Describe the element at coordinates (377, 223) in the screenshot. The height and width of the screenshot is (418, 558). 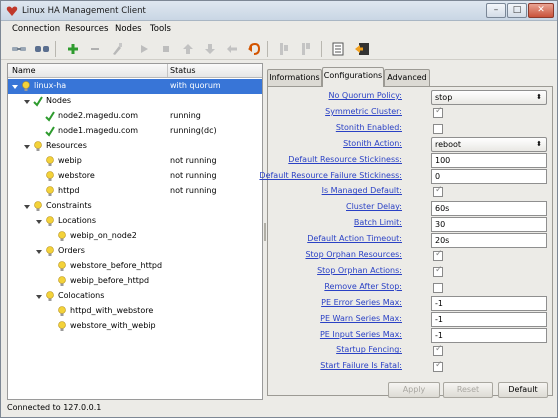
I see `config-label: Batch Limit:` at that location.